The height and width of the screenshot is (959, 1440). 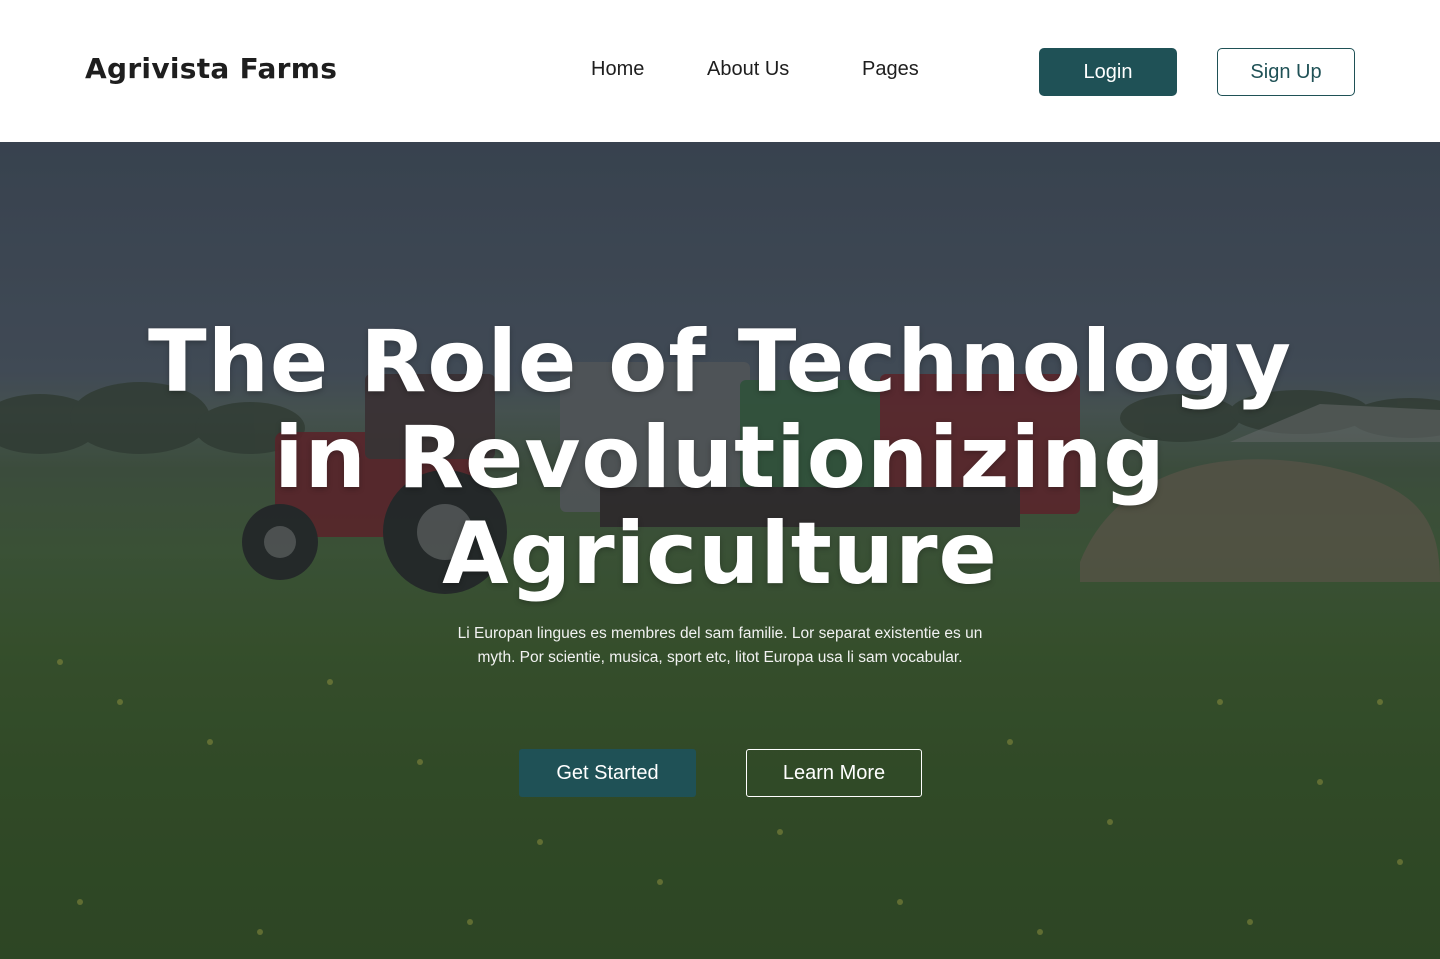 I want to click on signup-button: Sign Up, so click(x=1286, y=72).